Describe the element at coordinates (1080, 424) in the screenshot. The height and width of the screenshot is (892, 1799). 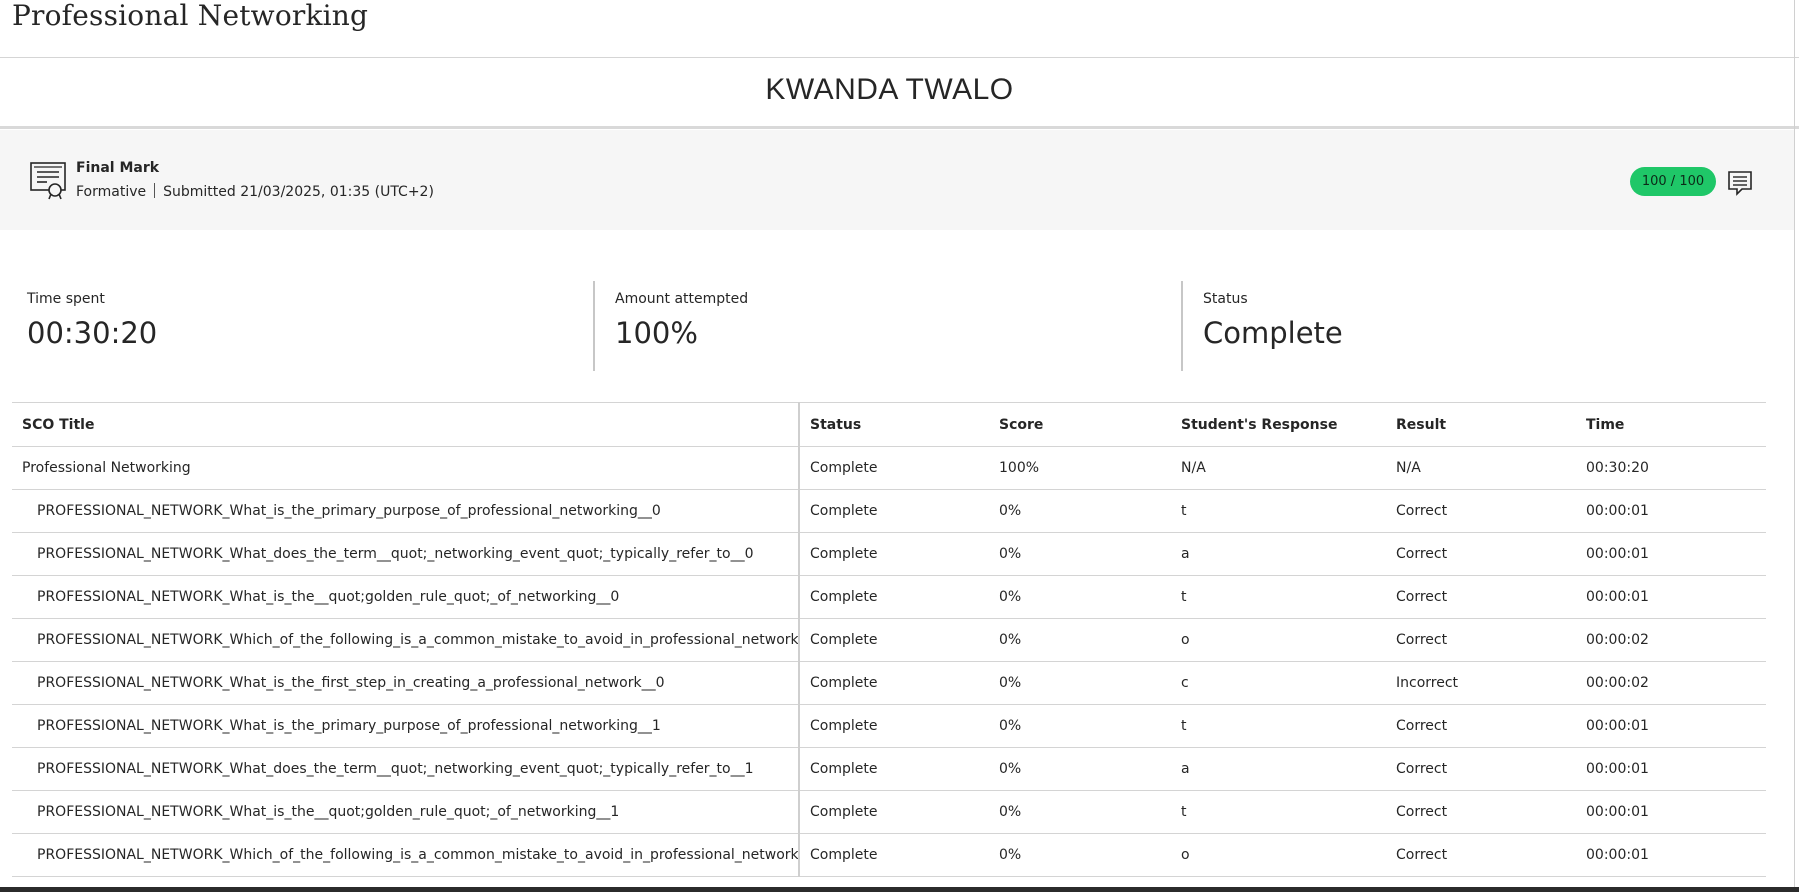
I see `column-header-score: Score` at that location.